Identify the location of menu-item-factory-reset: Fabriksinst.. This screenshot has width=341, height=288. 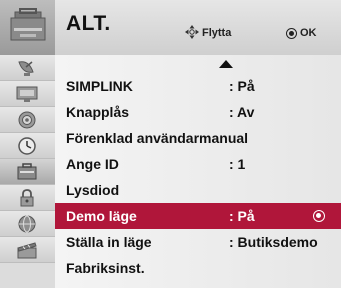
(198, 268).